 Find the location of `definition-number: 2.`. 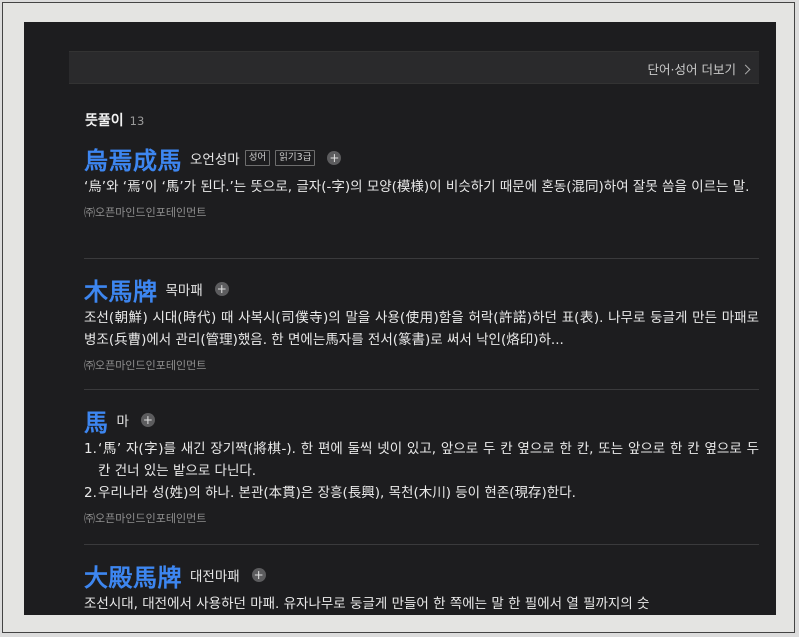

definition-number: 2. is located at coordinates (90, 493).